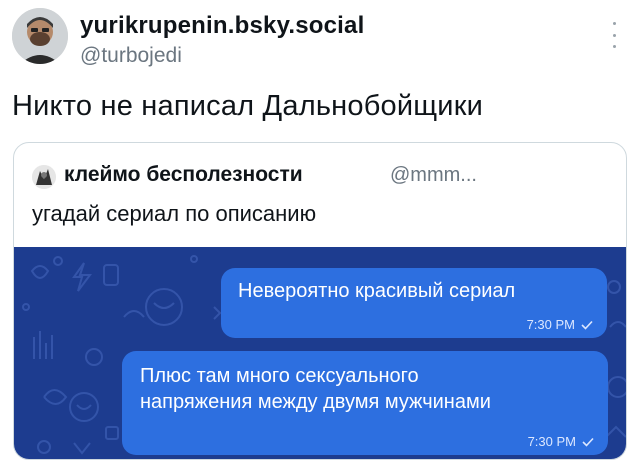  What do you see at coordinates (183, 174) in the screenshot?
I see `quoted-author-name: клеймо бесполезности` at bounding box center [183, 174].